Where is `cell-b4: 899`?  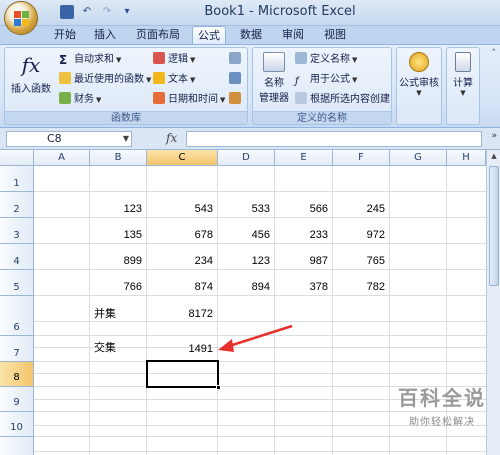 cell-b4: 899 is located at coordinates (118, 256).